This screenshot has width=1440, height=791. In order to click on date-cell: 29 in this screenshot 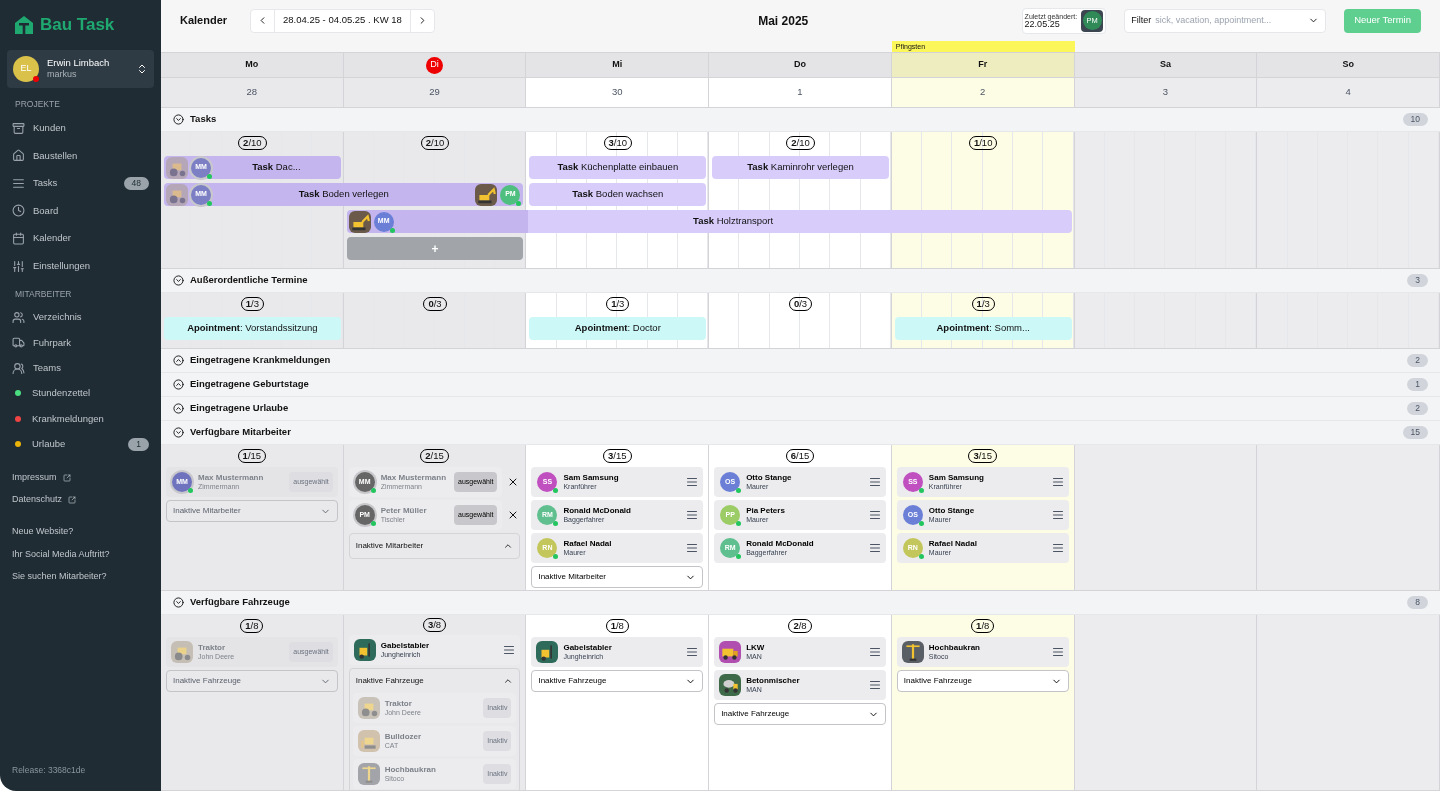, I will do `click(435, 92)`.